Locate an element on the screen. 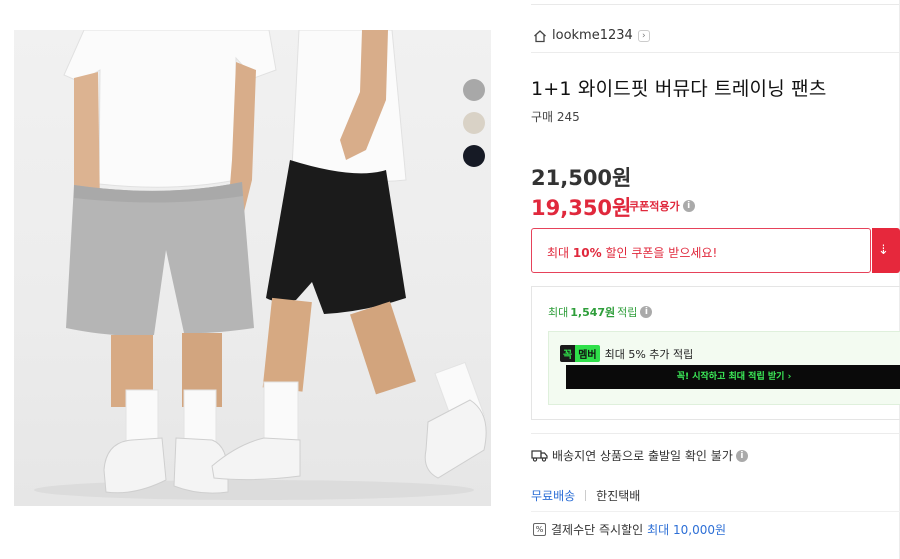  truck-icon is located at coordinates (539, 456).